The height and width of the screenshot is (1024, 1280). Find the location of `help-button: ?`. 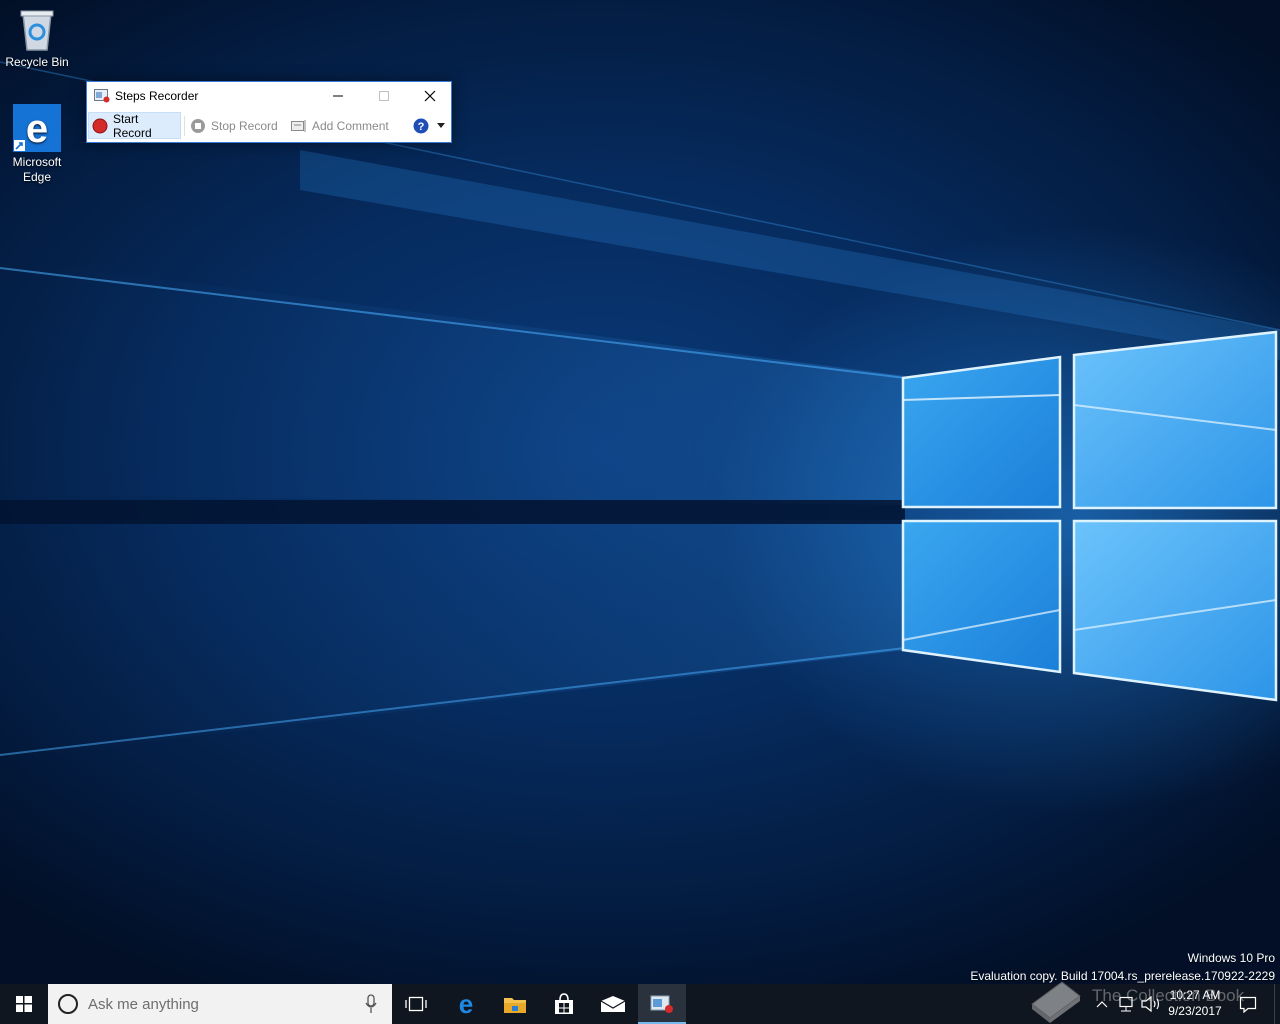

help-button: ? is located at coordinates (421, 125).